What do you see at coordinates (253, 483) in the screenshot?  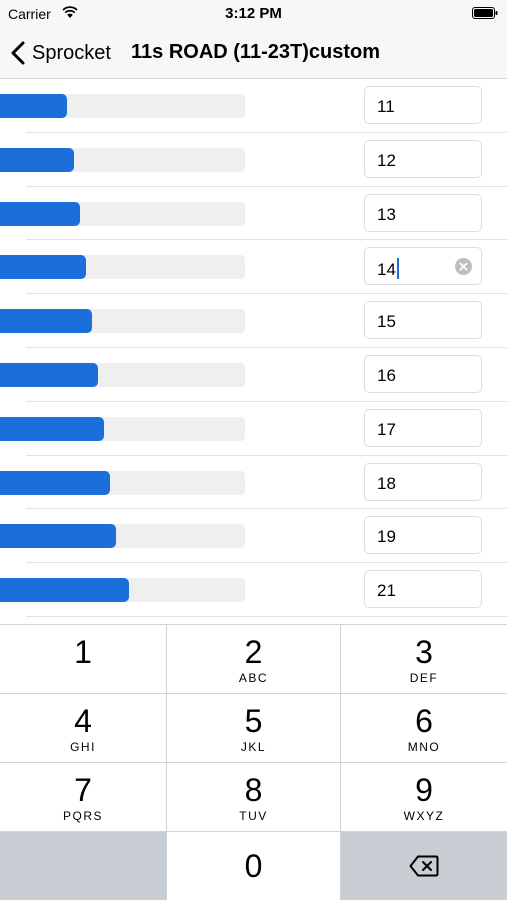 I see `sprocket-row: 18` at bounding box center [253, 483].